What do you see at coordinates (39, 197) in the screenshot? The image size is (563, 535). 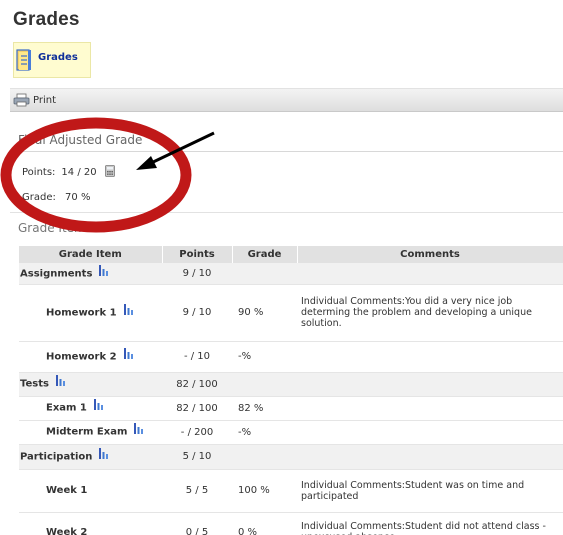 I see `grade-label: Grade:` at bounding box center [39, 197].